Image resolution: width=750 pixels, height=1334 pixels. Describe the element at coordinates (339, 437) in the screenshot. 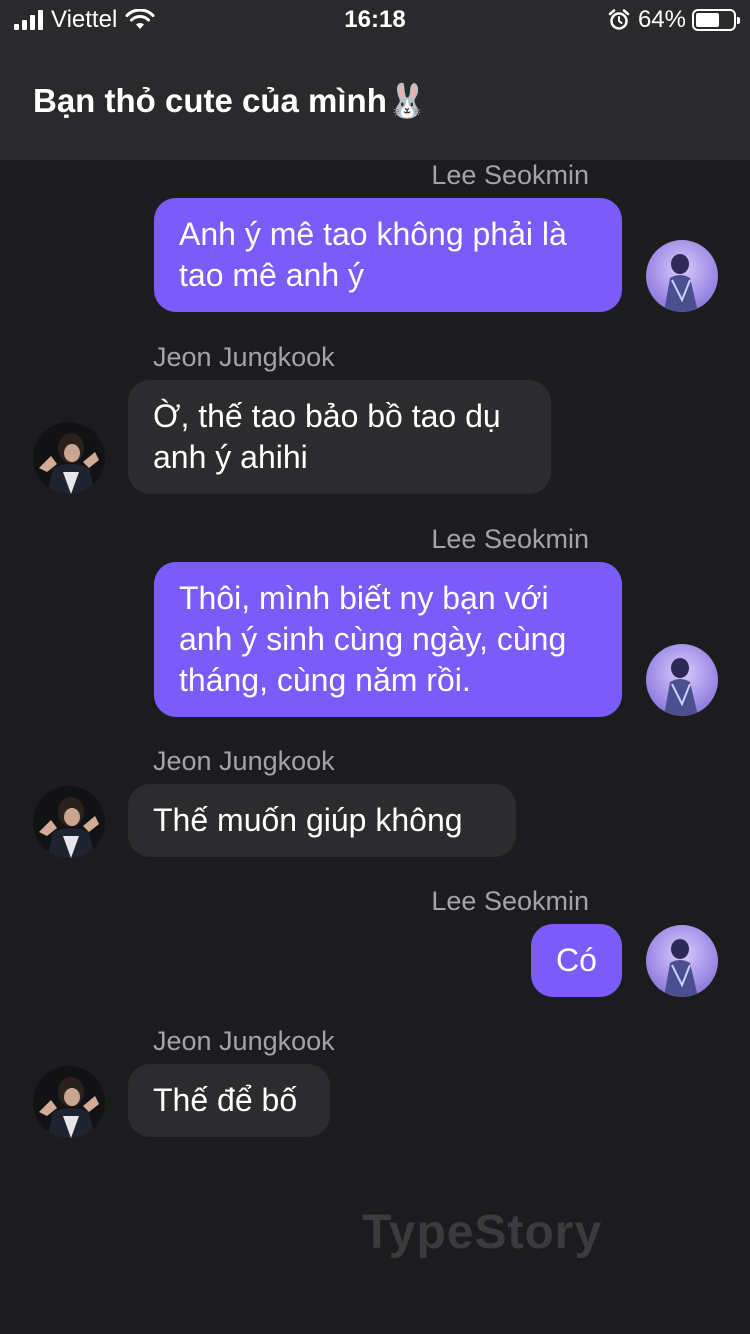

I see `message-bubble-incoming: Ờ, thế tao bảo bồ tao dụ anh ý ahihi` at that location.